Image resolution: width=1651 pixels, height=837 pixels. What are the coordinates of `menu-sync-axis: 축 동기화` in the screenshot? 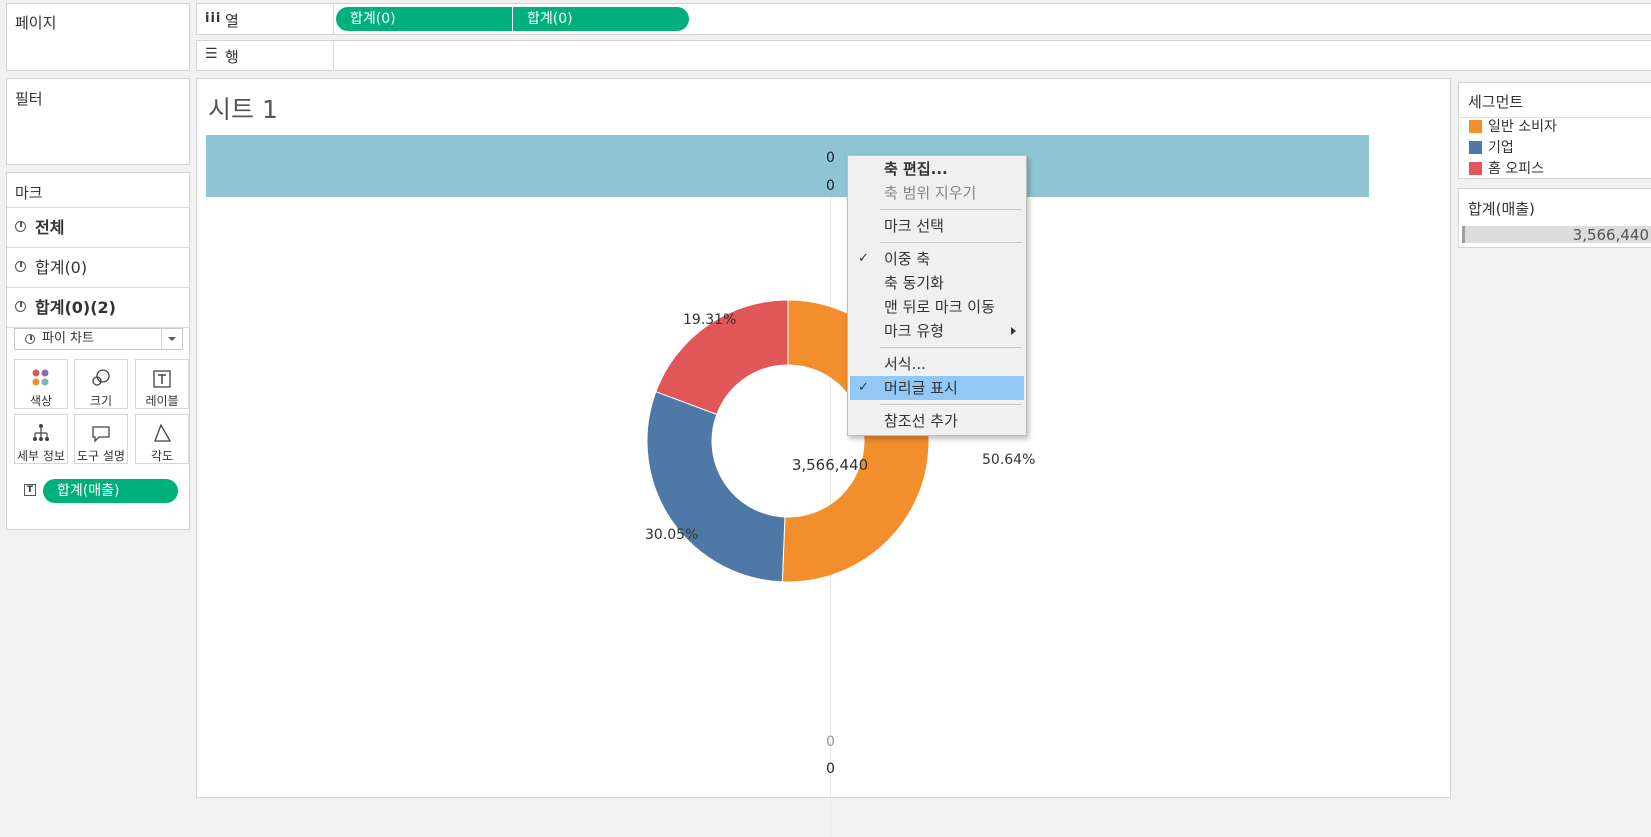 It's located at (937, 283).